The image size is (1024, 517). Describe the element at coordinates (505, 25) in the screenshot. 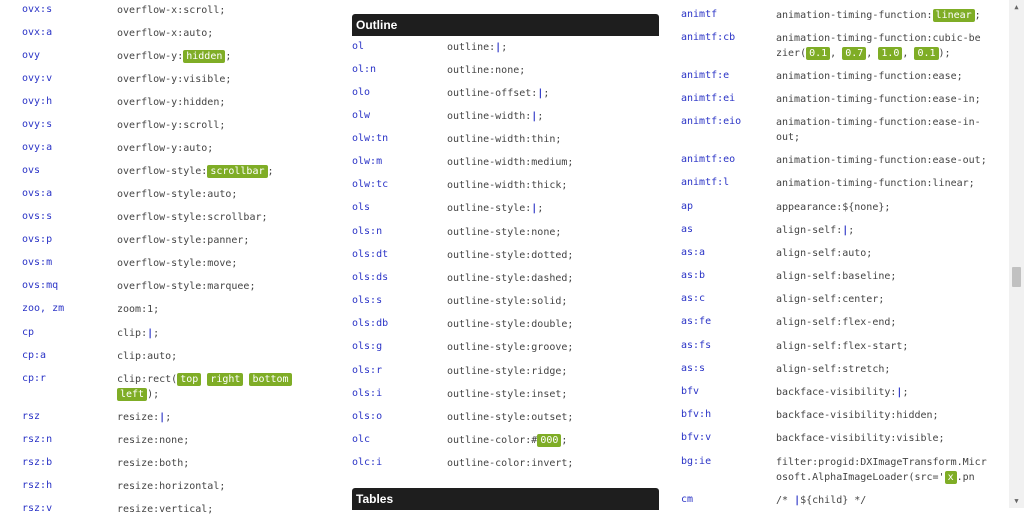

I see `section-header-outline: Outline` at that location.